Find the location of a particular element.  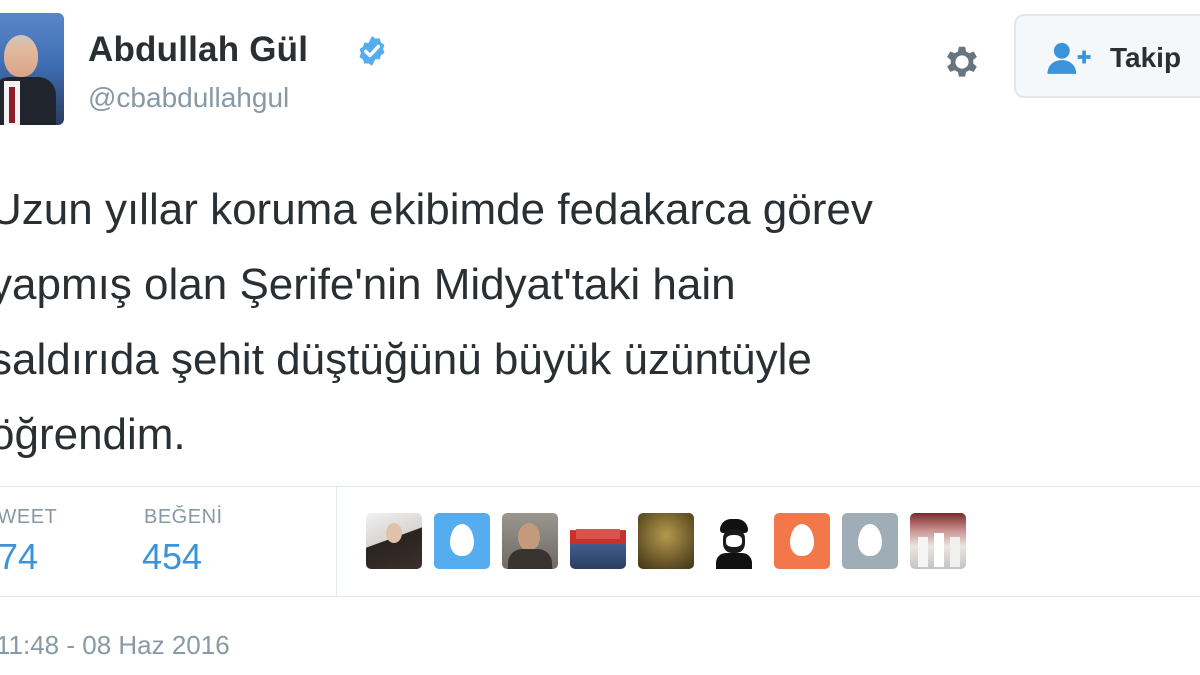

verified-badge-icon is located at coordinates (372, 51).